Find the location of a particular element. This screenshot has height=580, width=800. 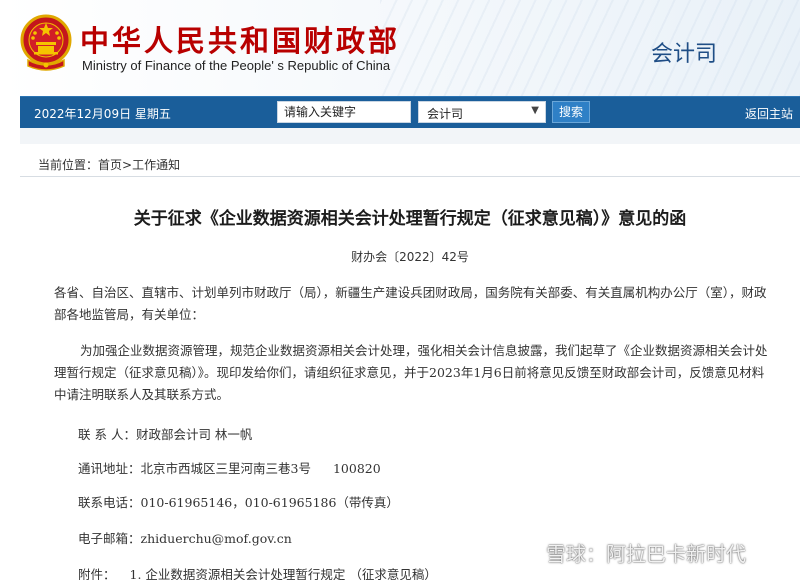

address-value: 北京市西城区三里河南三巷3号 is located at coordinates (225, 468).